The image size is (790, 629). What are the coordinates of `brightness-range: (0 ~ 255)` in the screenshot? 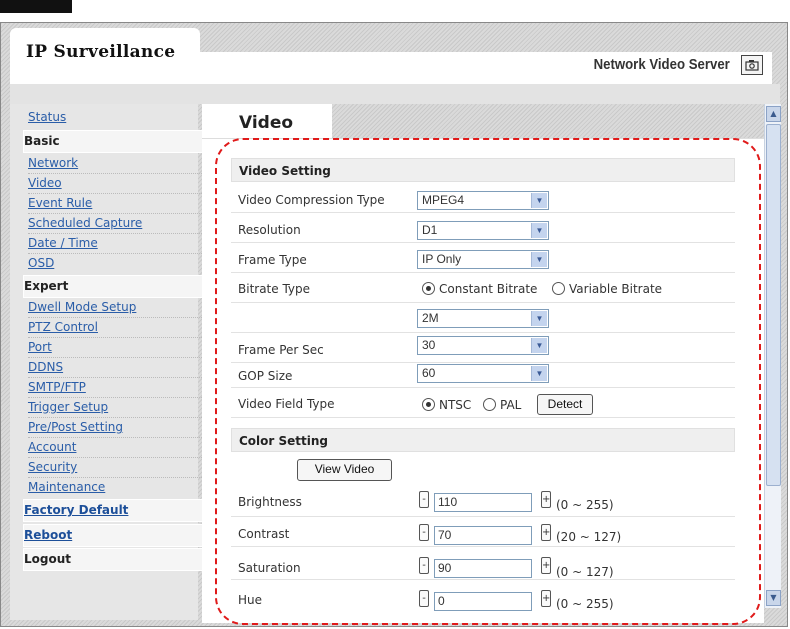 It's located at (585, 505).